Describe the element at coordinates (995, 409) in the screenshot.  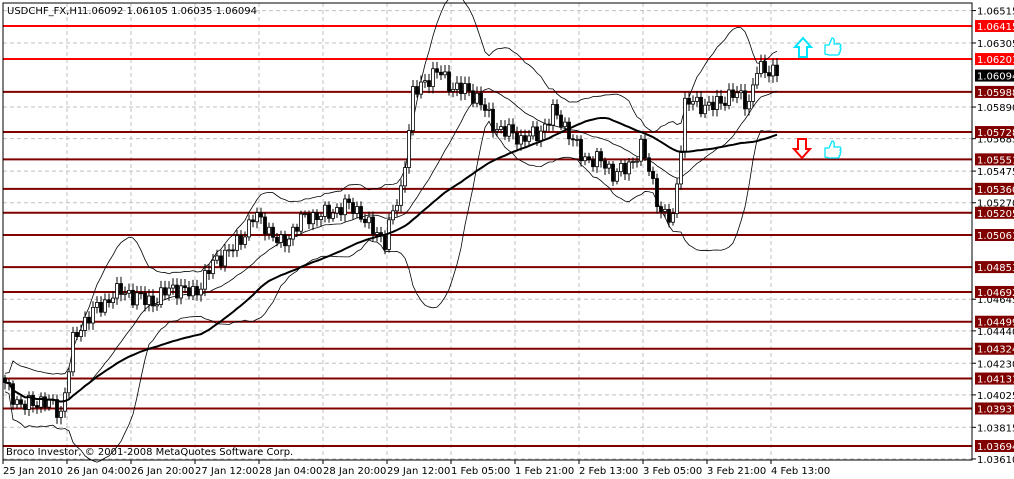
I see `level-label: 1.03937` at that location.